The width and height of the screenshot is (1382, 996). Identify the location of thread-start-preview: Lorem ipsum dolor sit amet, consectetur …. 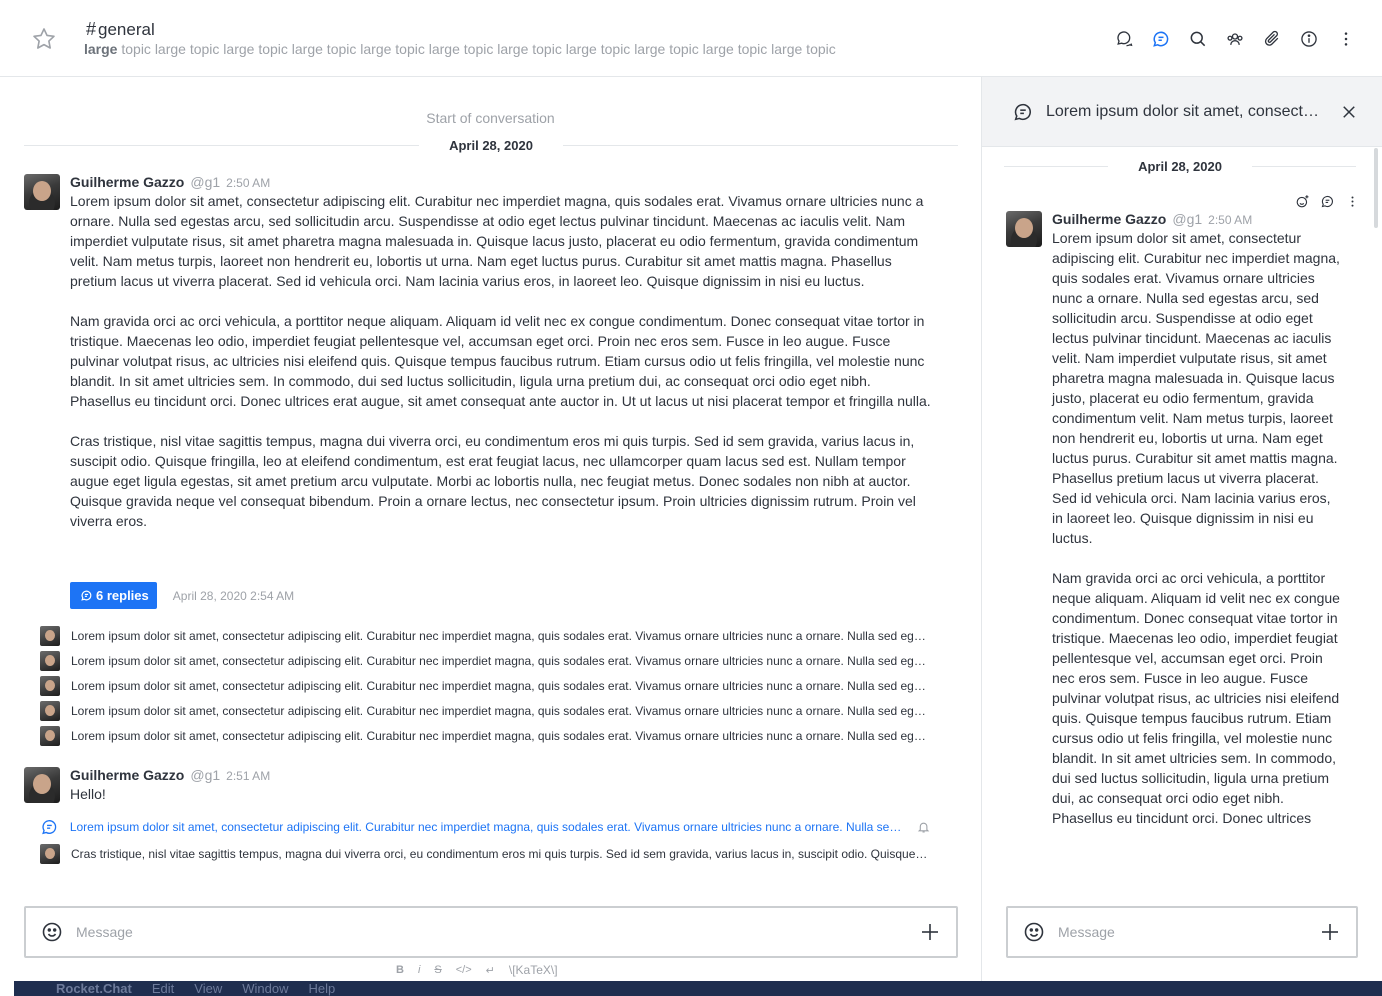
(485, 827).